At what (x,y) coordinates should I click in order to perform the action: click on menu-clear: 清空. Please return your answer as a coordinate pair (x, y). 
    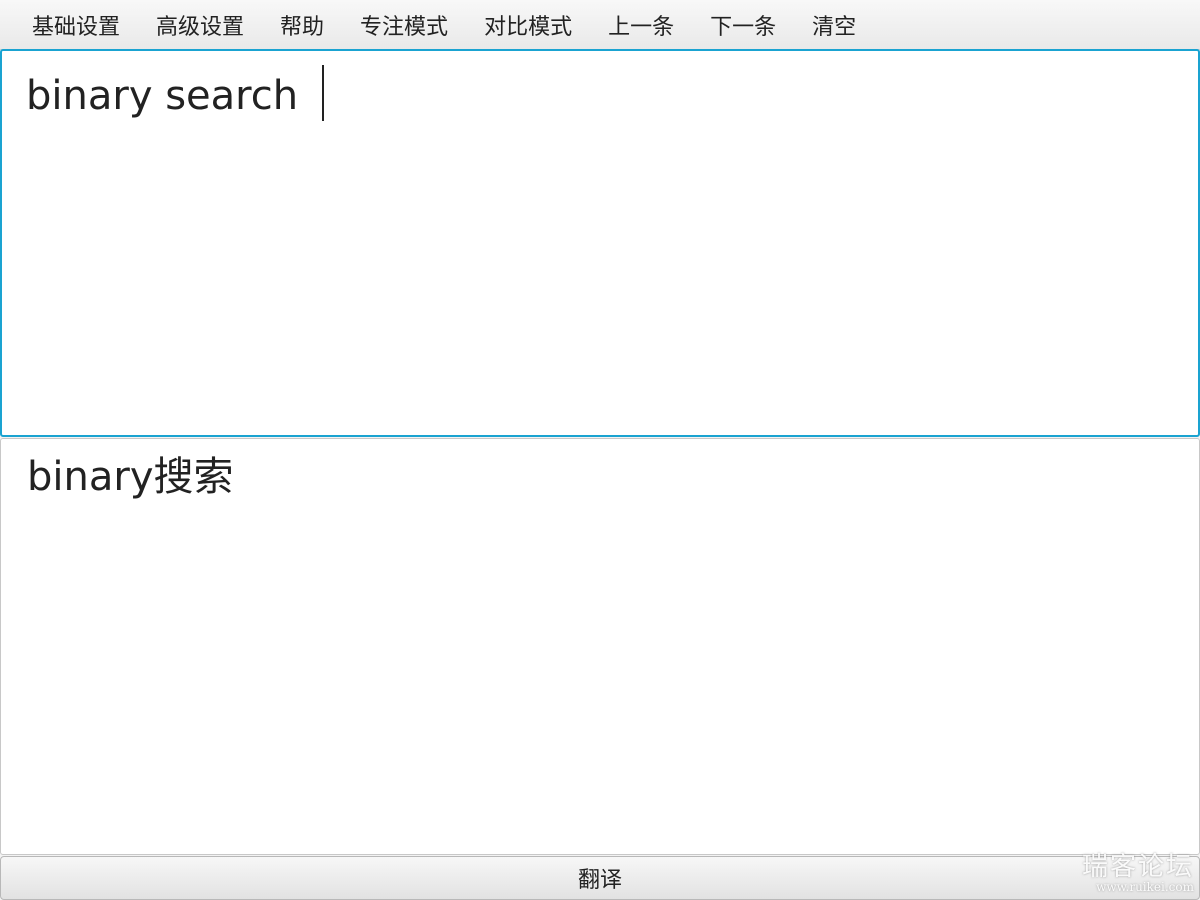
    Looking at the image, I should click on (834, 25).